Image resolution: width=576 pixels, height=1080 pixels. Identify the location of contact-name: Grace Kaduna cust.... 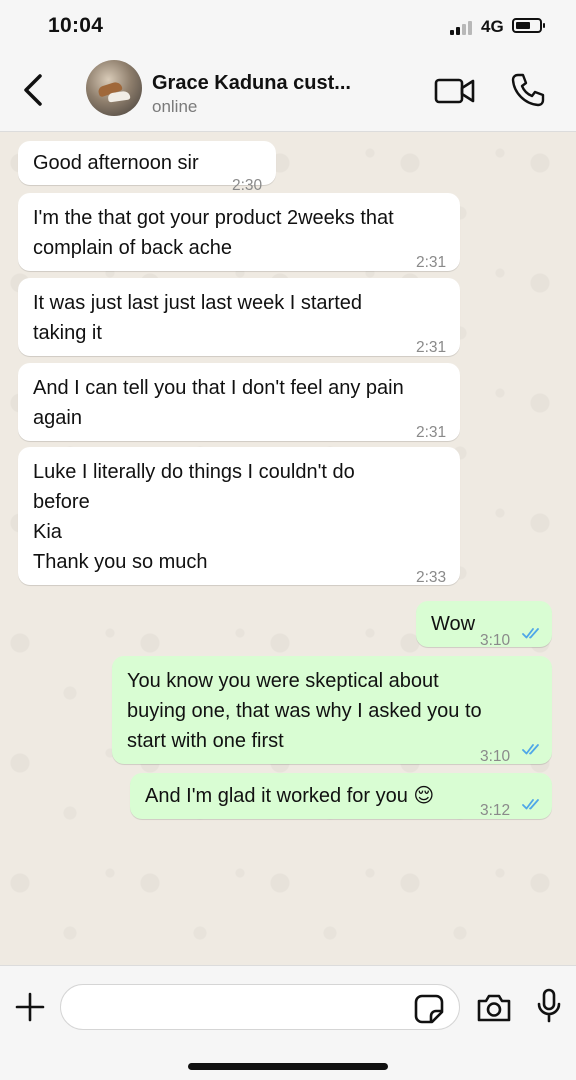
(251, 83).